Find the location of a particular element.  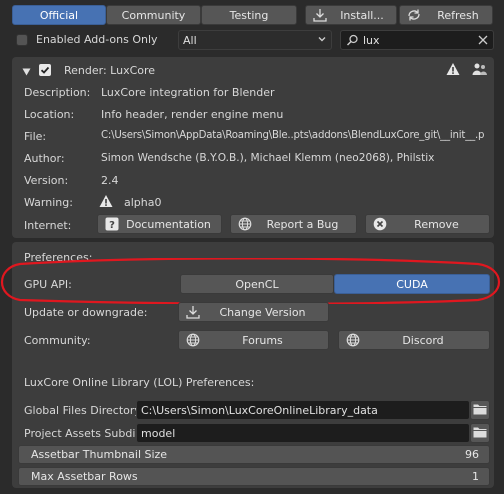

forums-button: Forums is located at coordinates (253, 340).